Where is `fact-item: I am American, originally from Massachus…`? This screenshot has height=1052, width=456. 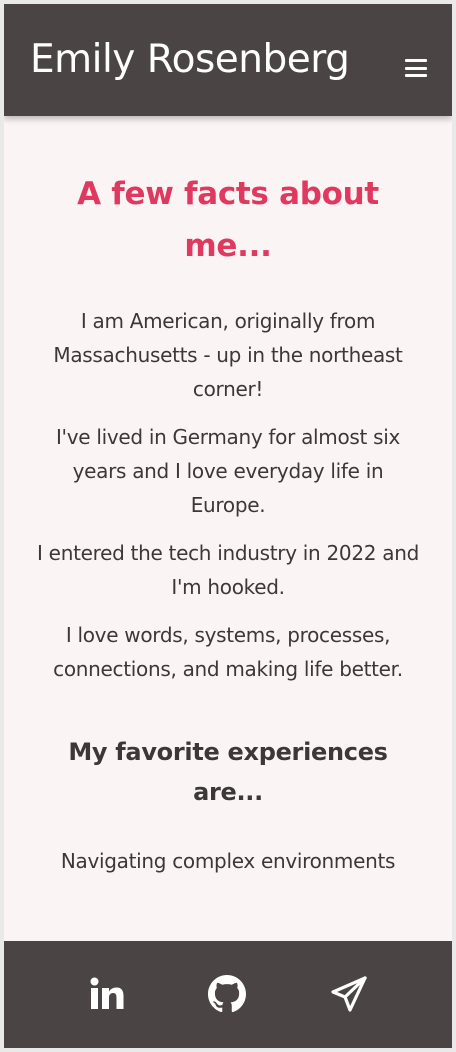
fact-item: I am American, originally from Massachus… is located at coordinates (228, 355).